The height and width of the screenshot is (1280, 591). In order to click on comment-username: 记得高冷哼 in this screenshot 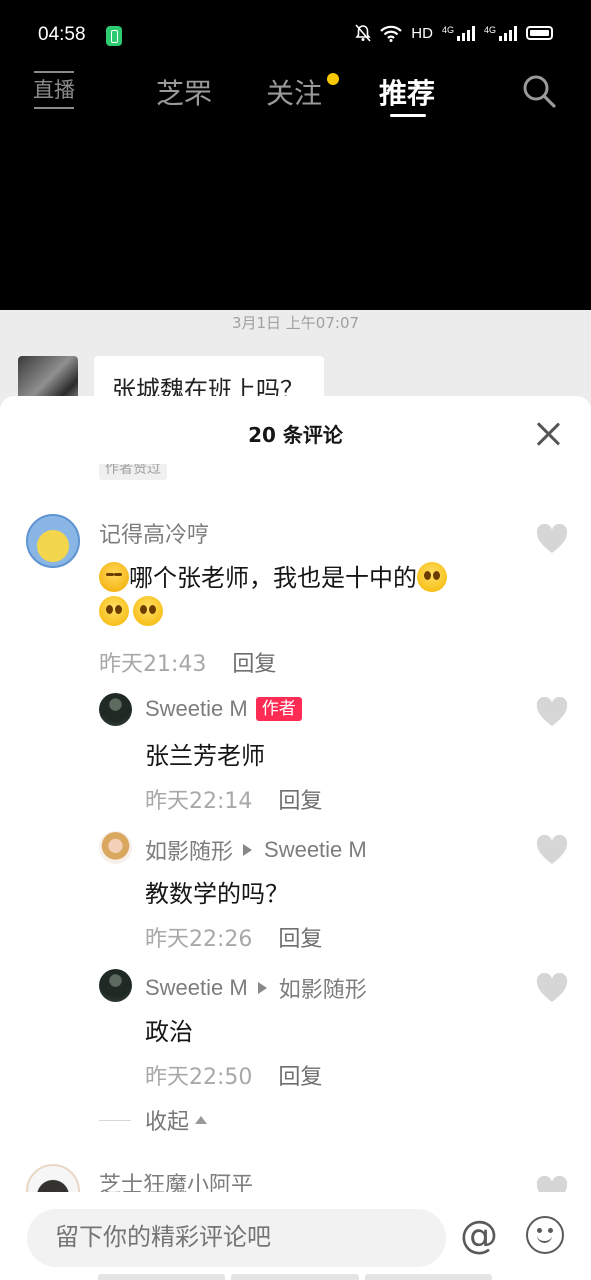, I will do `click(154, 533)`.